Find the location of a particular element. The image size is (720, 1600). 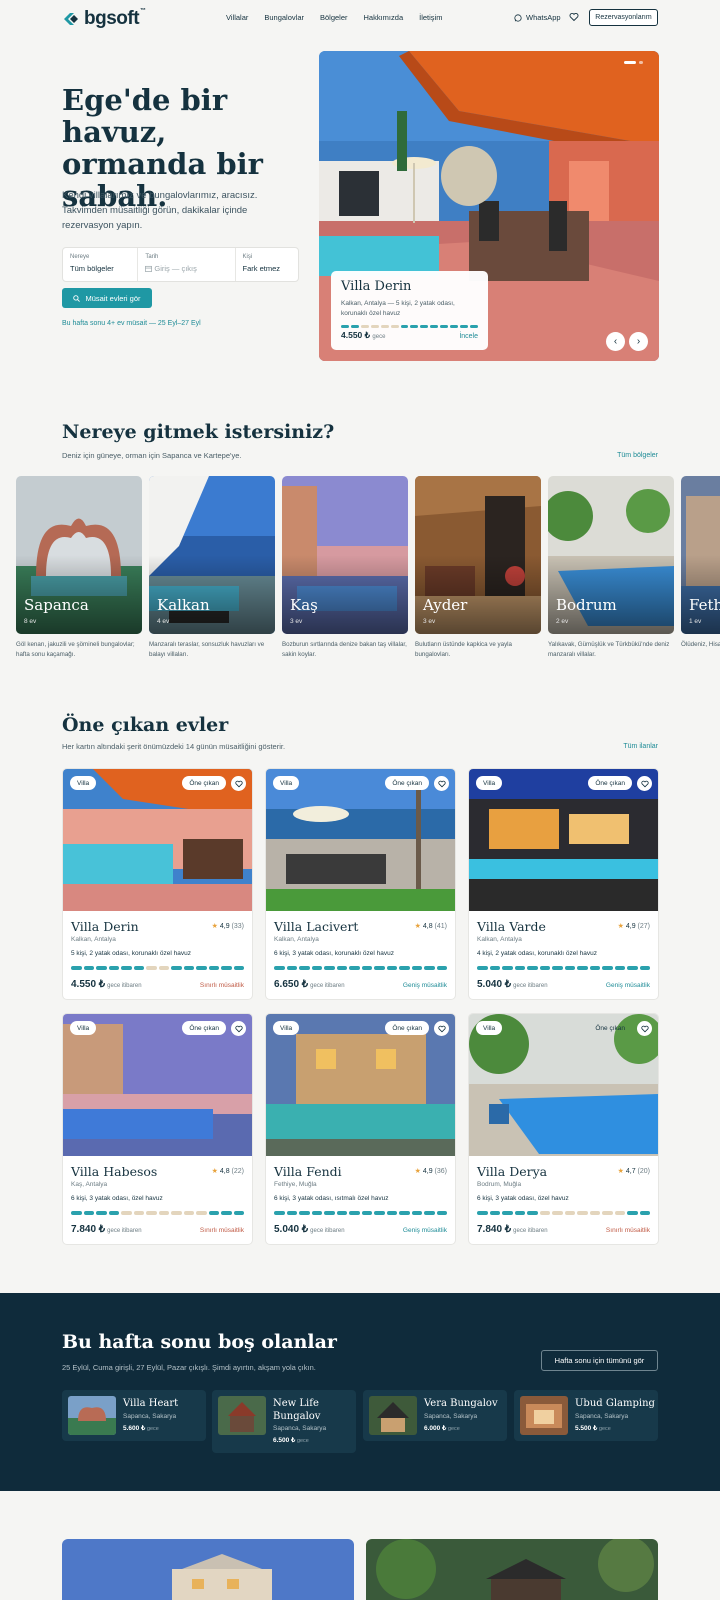

listing-price: 7.840 ₺ gece itibaren is located at coordinates (512, 1229).